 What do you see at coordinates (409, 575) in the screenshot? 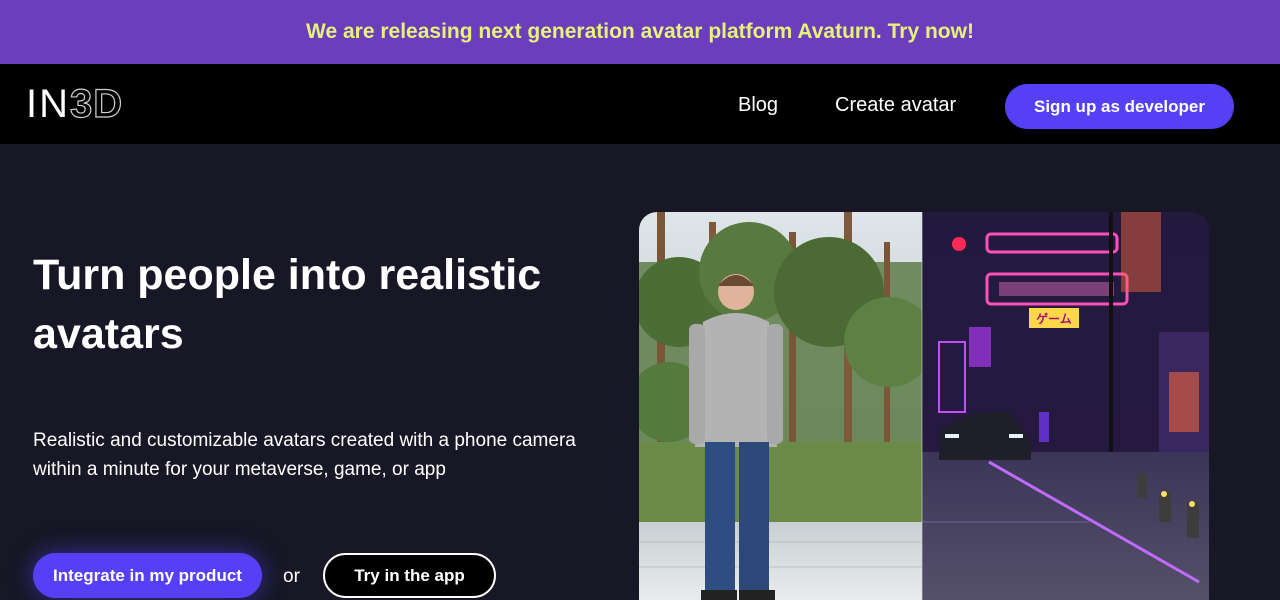
I see `try-app-button: Try in the app` at bounding box center [409, 575].